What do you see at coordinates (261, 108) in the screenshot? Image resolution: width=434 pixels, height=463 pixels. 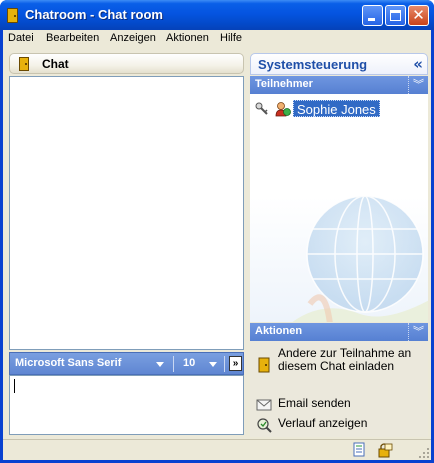 I see `key-icon` at bounding box center [261, 108].